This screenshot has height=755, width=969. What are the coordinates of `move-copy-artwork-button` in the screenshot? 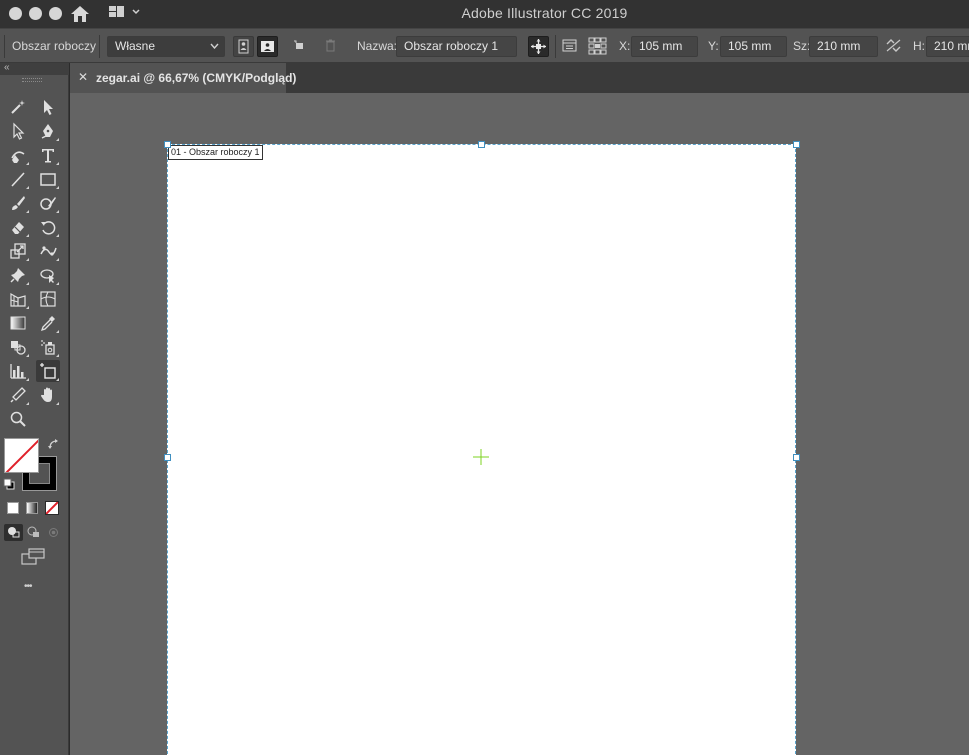 It's located at (538, 46).